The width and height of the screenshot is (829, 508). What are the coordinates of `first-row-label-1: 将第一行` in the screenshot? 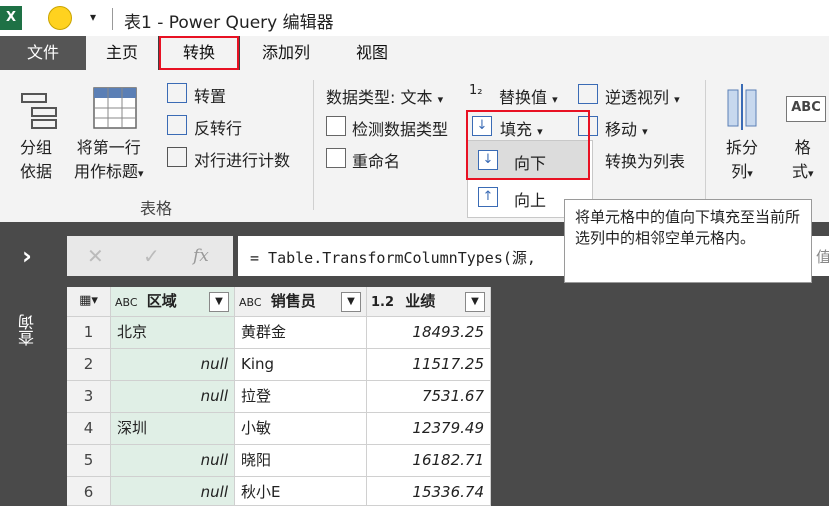 It's located at (108, 147).